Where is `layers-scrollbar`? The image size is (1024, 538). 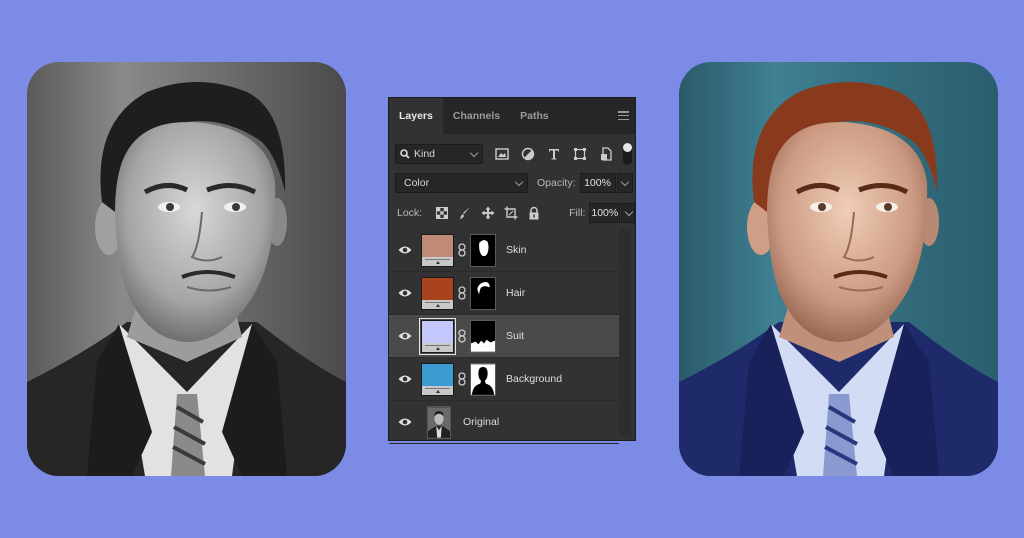 layers-scrollbar is located at coordinates (625, 332).